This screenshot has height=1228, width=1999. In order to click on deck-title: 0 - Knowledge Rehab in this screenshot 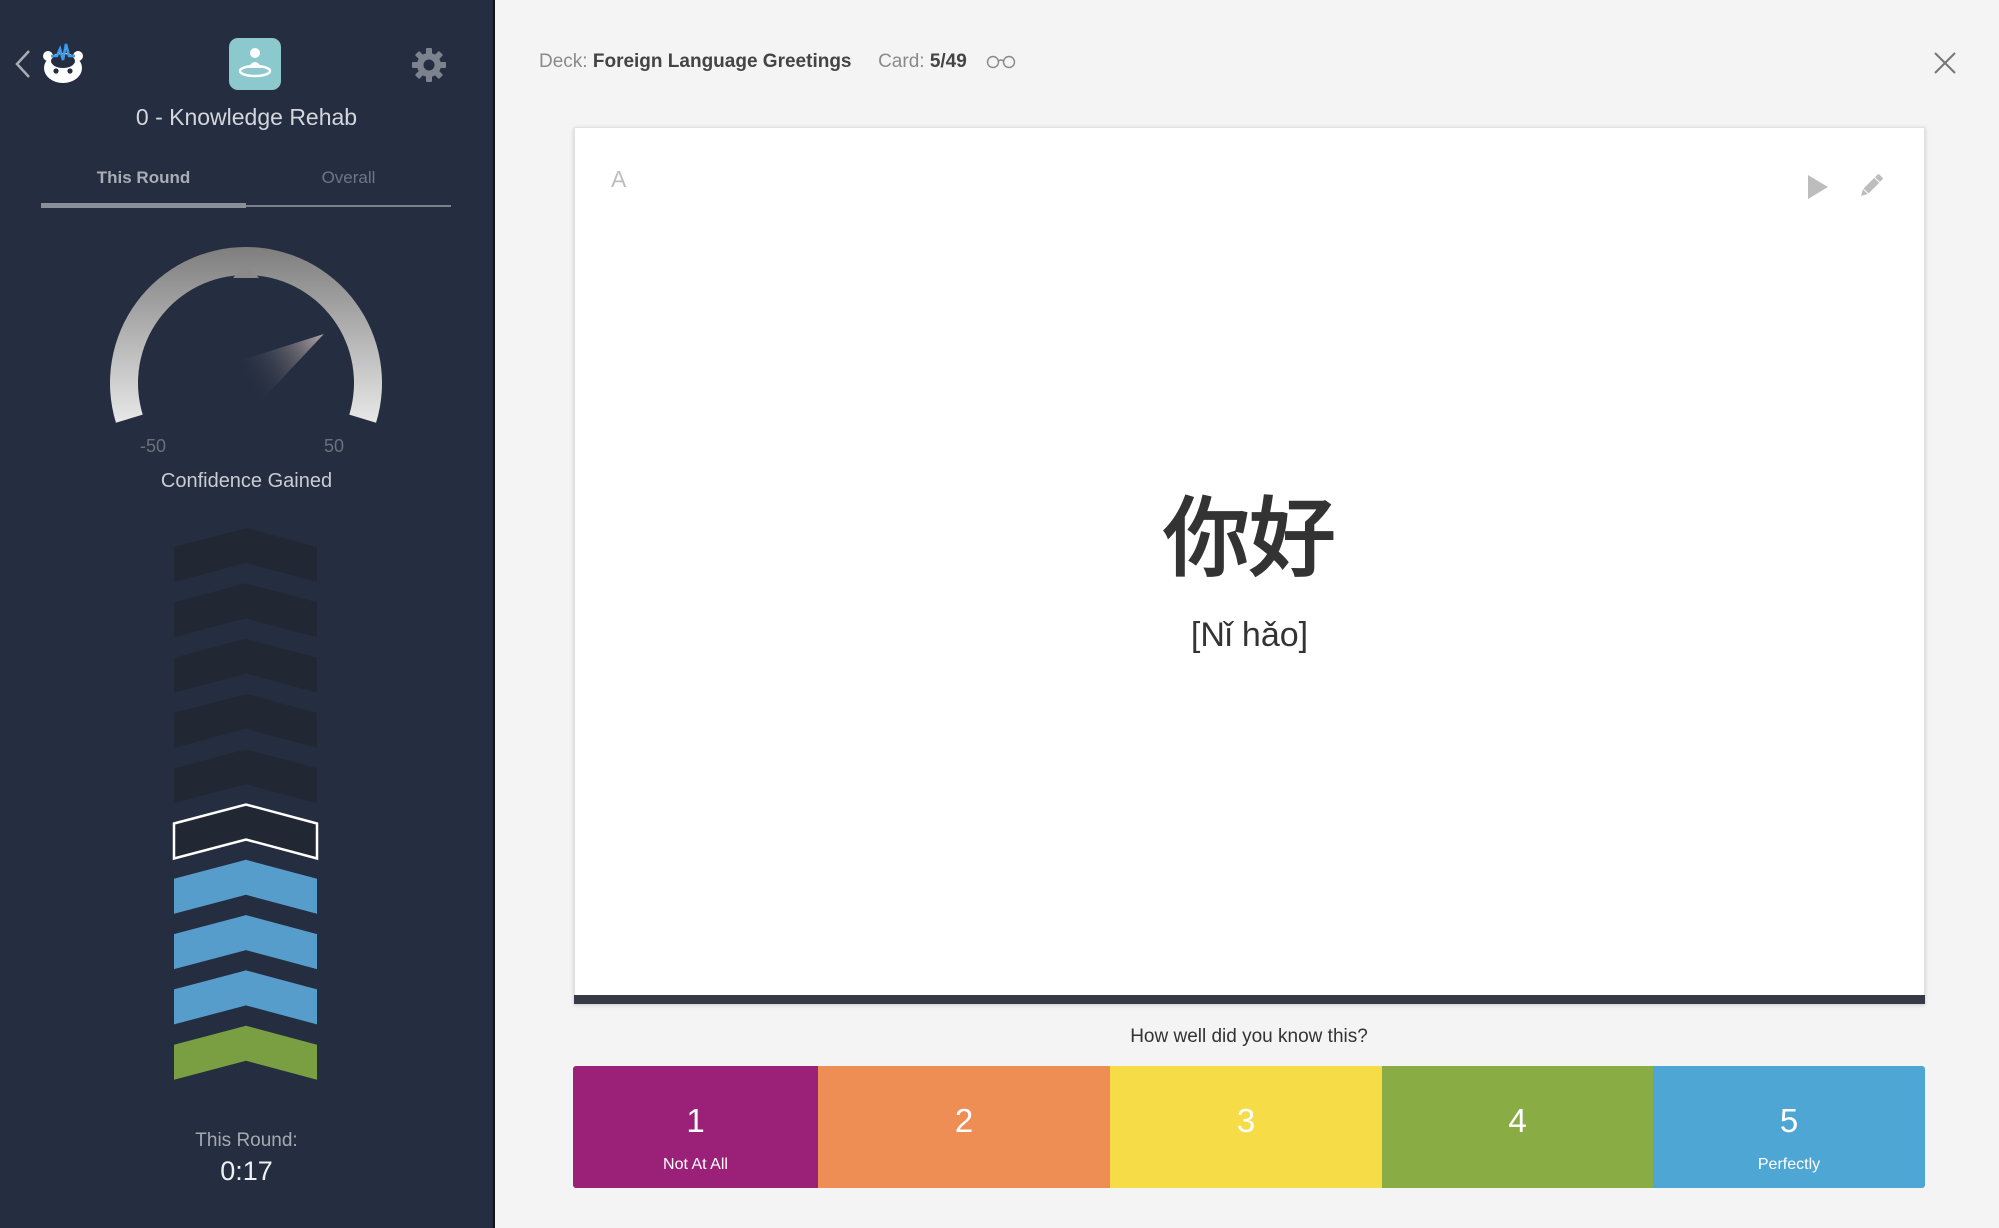, I will do `click(246, 117)`.